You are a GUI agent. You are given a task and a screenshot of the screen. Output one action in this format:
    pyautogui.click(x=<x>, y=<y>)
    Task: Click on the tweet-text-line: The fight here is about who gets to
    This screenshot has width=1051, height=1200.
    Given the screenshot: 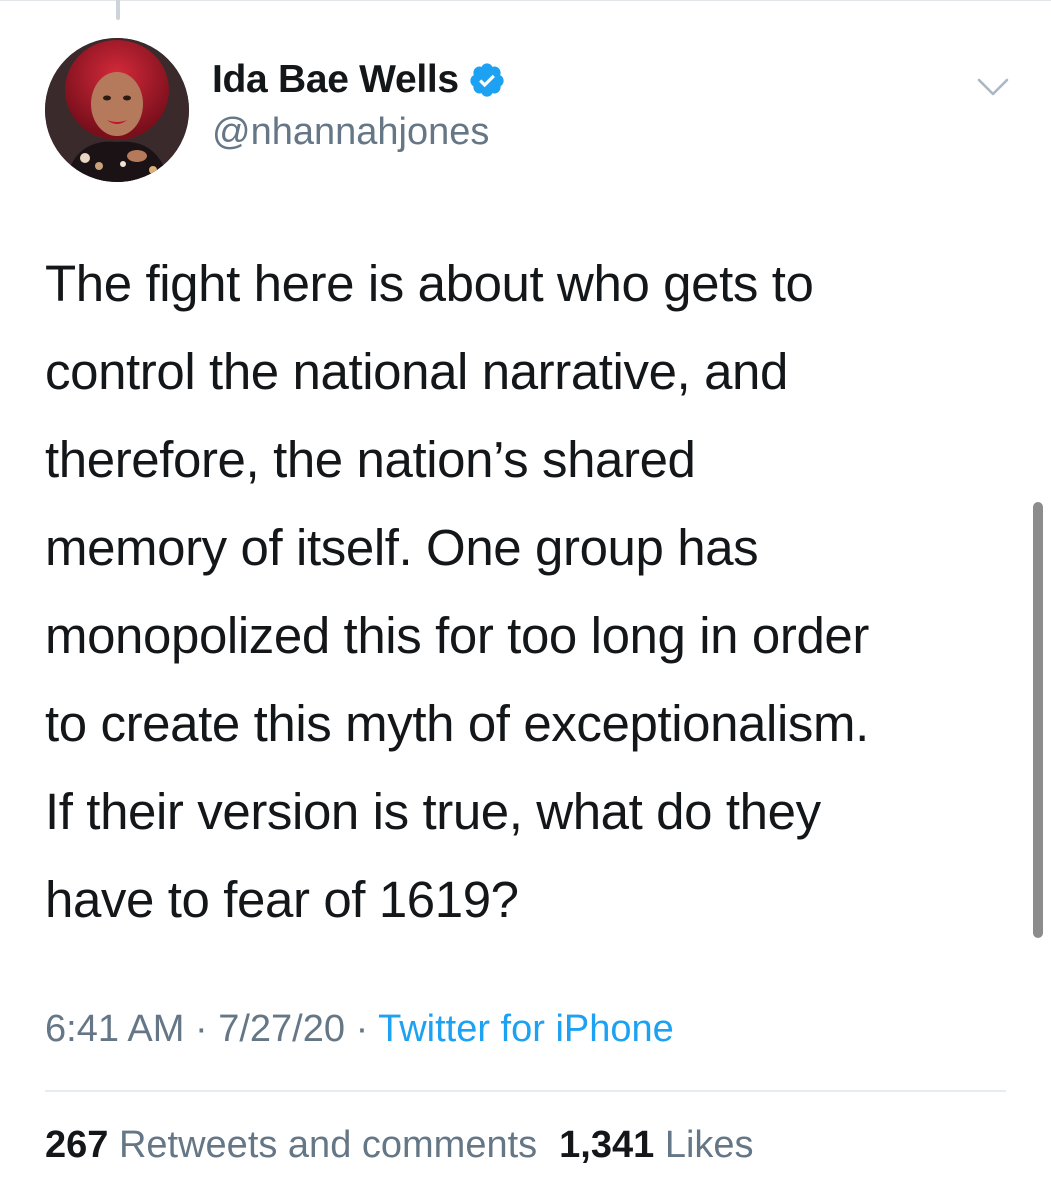 What is the action you would take?
    pyautogui.click(x=429, y=283)
    